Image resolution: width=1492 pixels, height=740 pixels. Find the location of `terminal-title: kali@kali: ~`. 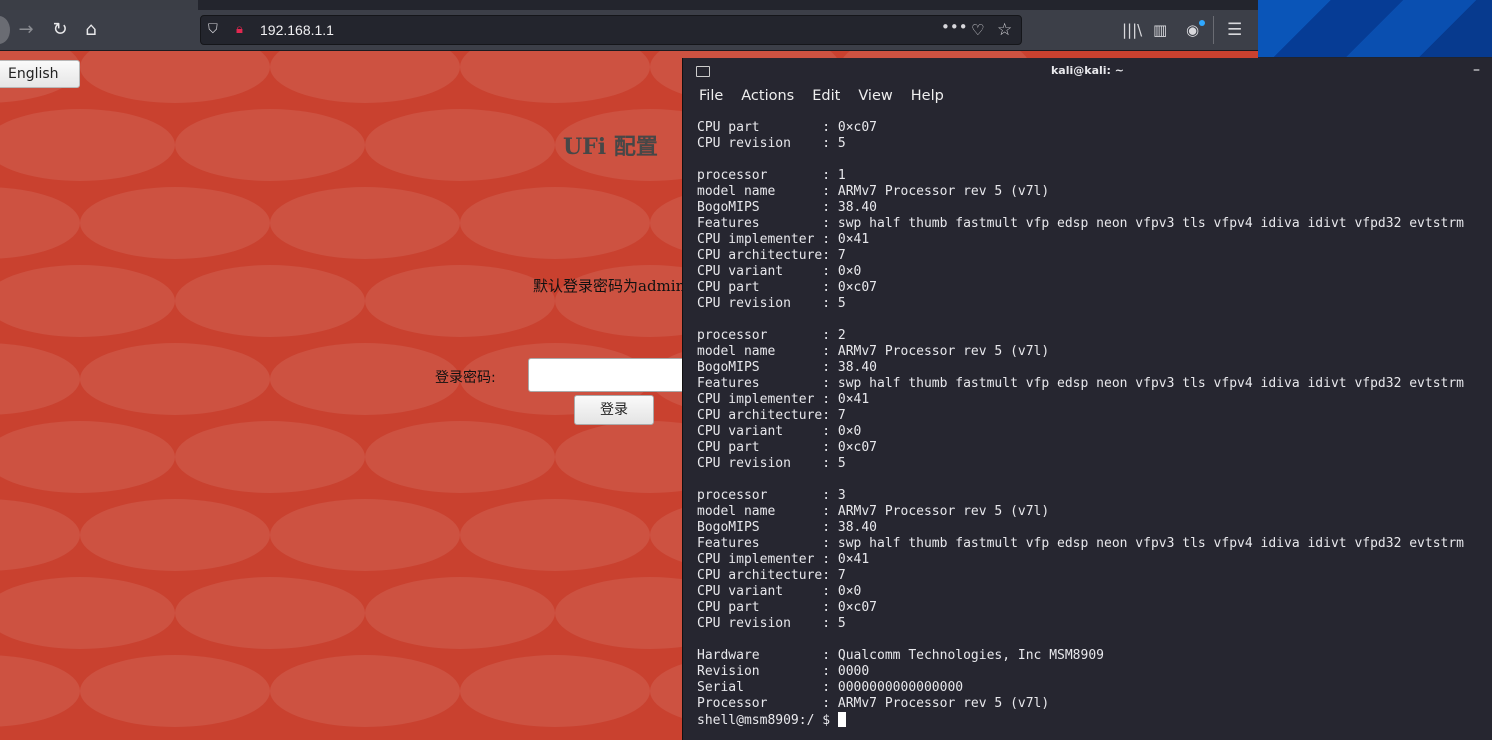

terminal-title: kali@kali: ~ is located at coordinates (1087, 70).